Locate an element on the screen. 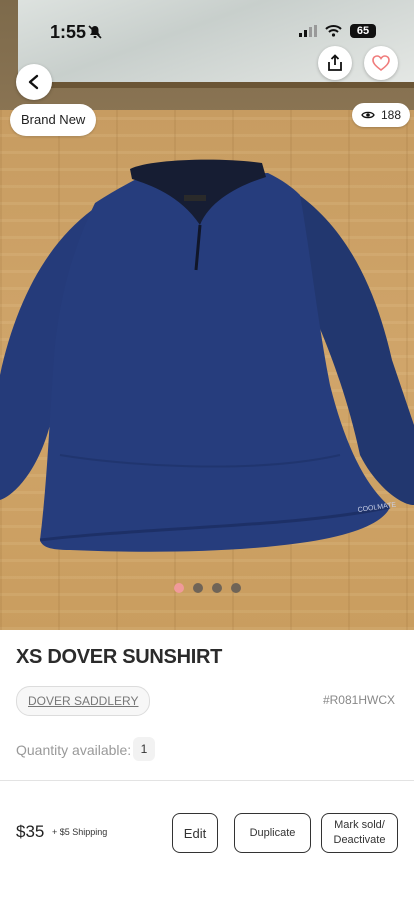 This screenshot has width=414, height=900. share-button is located at coordinates (335, 63).